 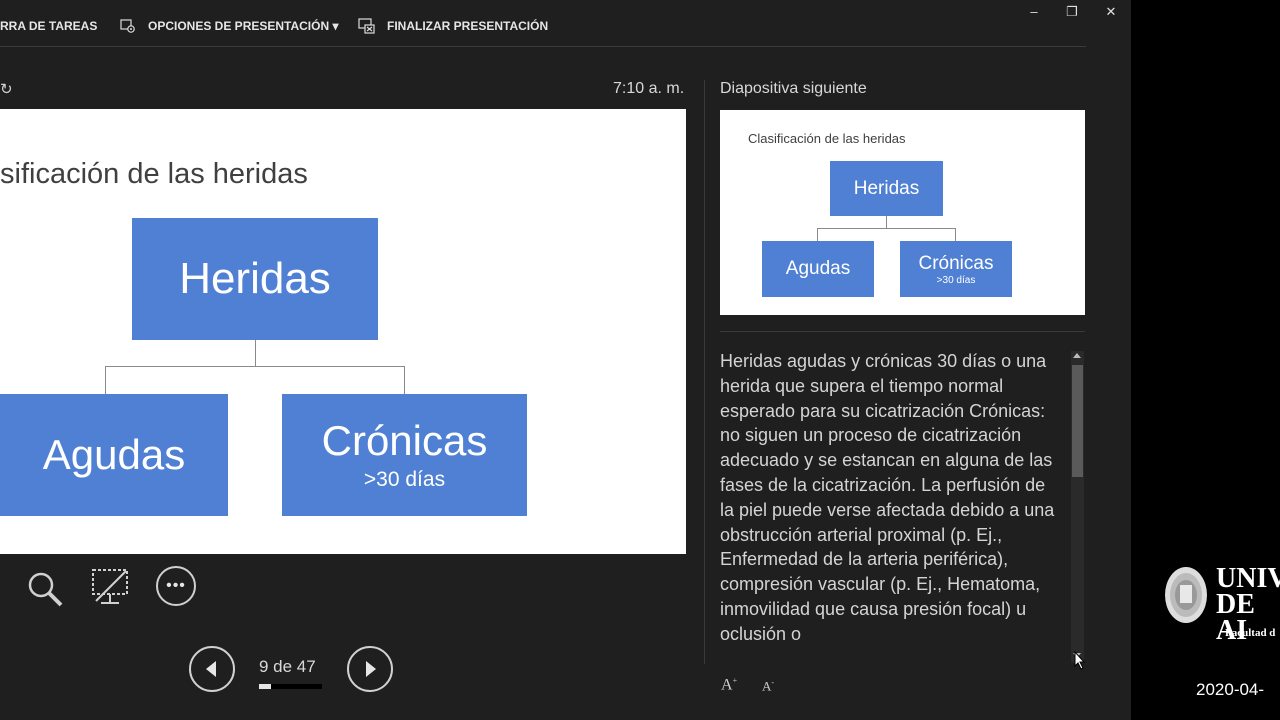 I want to click on slide-counter: 9 de 47, so click(x=287, y=666).